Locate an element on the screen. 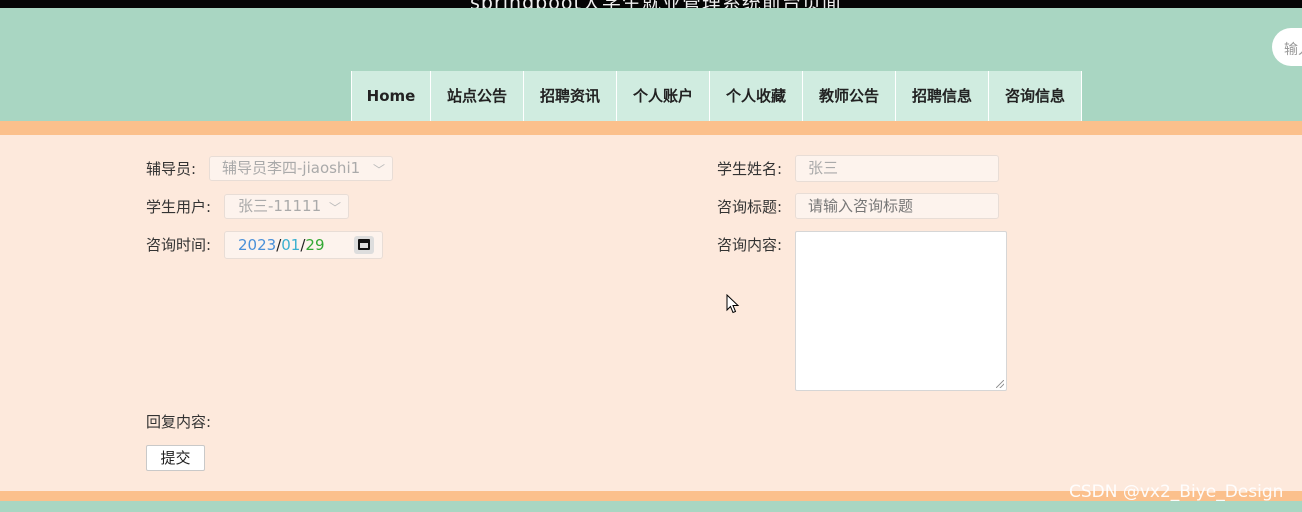 The image size is (1302, 512). watermark: CSDN @vx2_Biye_Design is located at coordinates (1176, 492).